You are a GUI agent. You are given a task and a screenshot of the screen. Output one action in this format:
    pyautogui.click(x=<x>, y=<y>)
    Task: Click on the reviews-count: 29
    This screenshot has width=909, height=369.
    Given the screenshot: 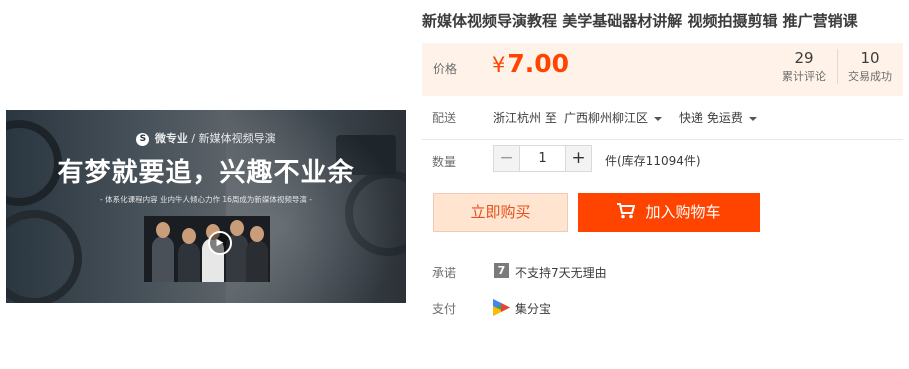 What is the action you would take?
    pyautogui.click(x=804, y=58)
    